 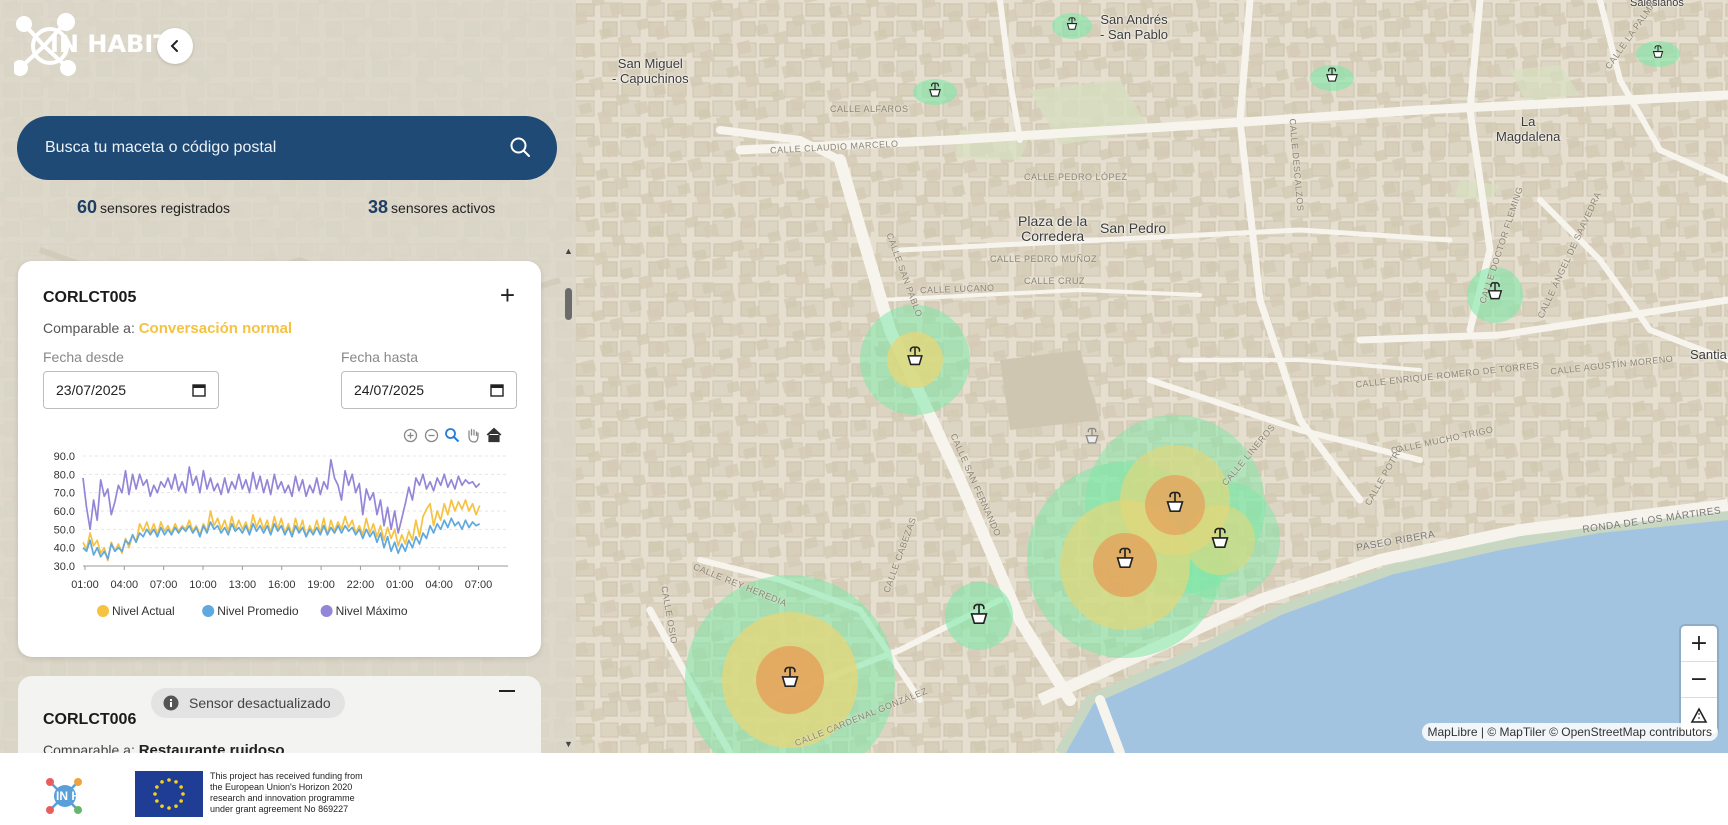 What do you see at coordinates (507, 691) in the screenshot?
I see `collapse-minus-icon` at bounding box center [507, 691].